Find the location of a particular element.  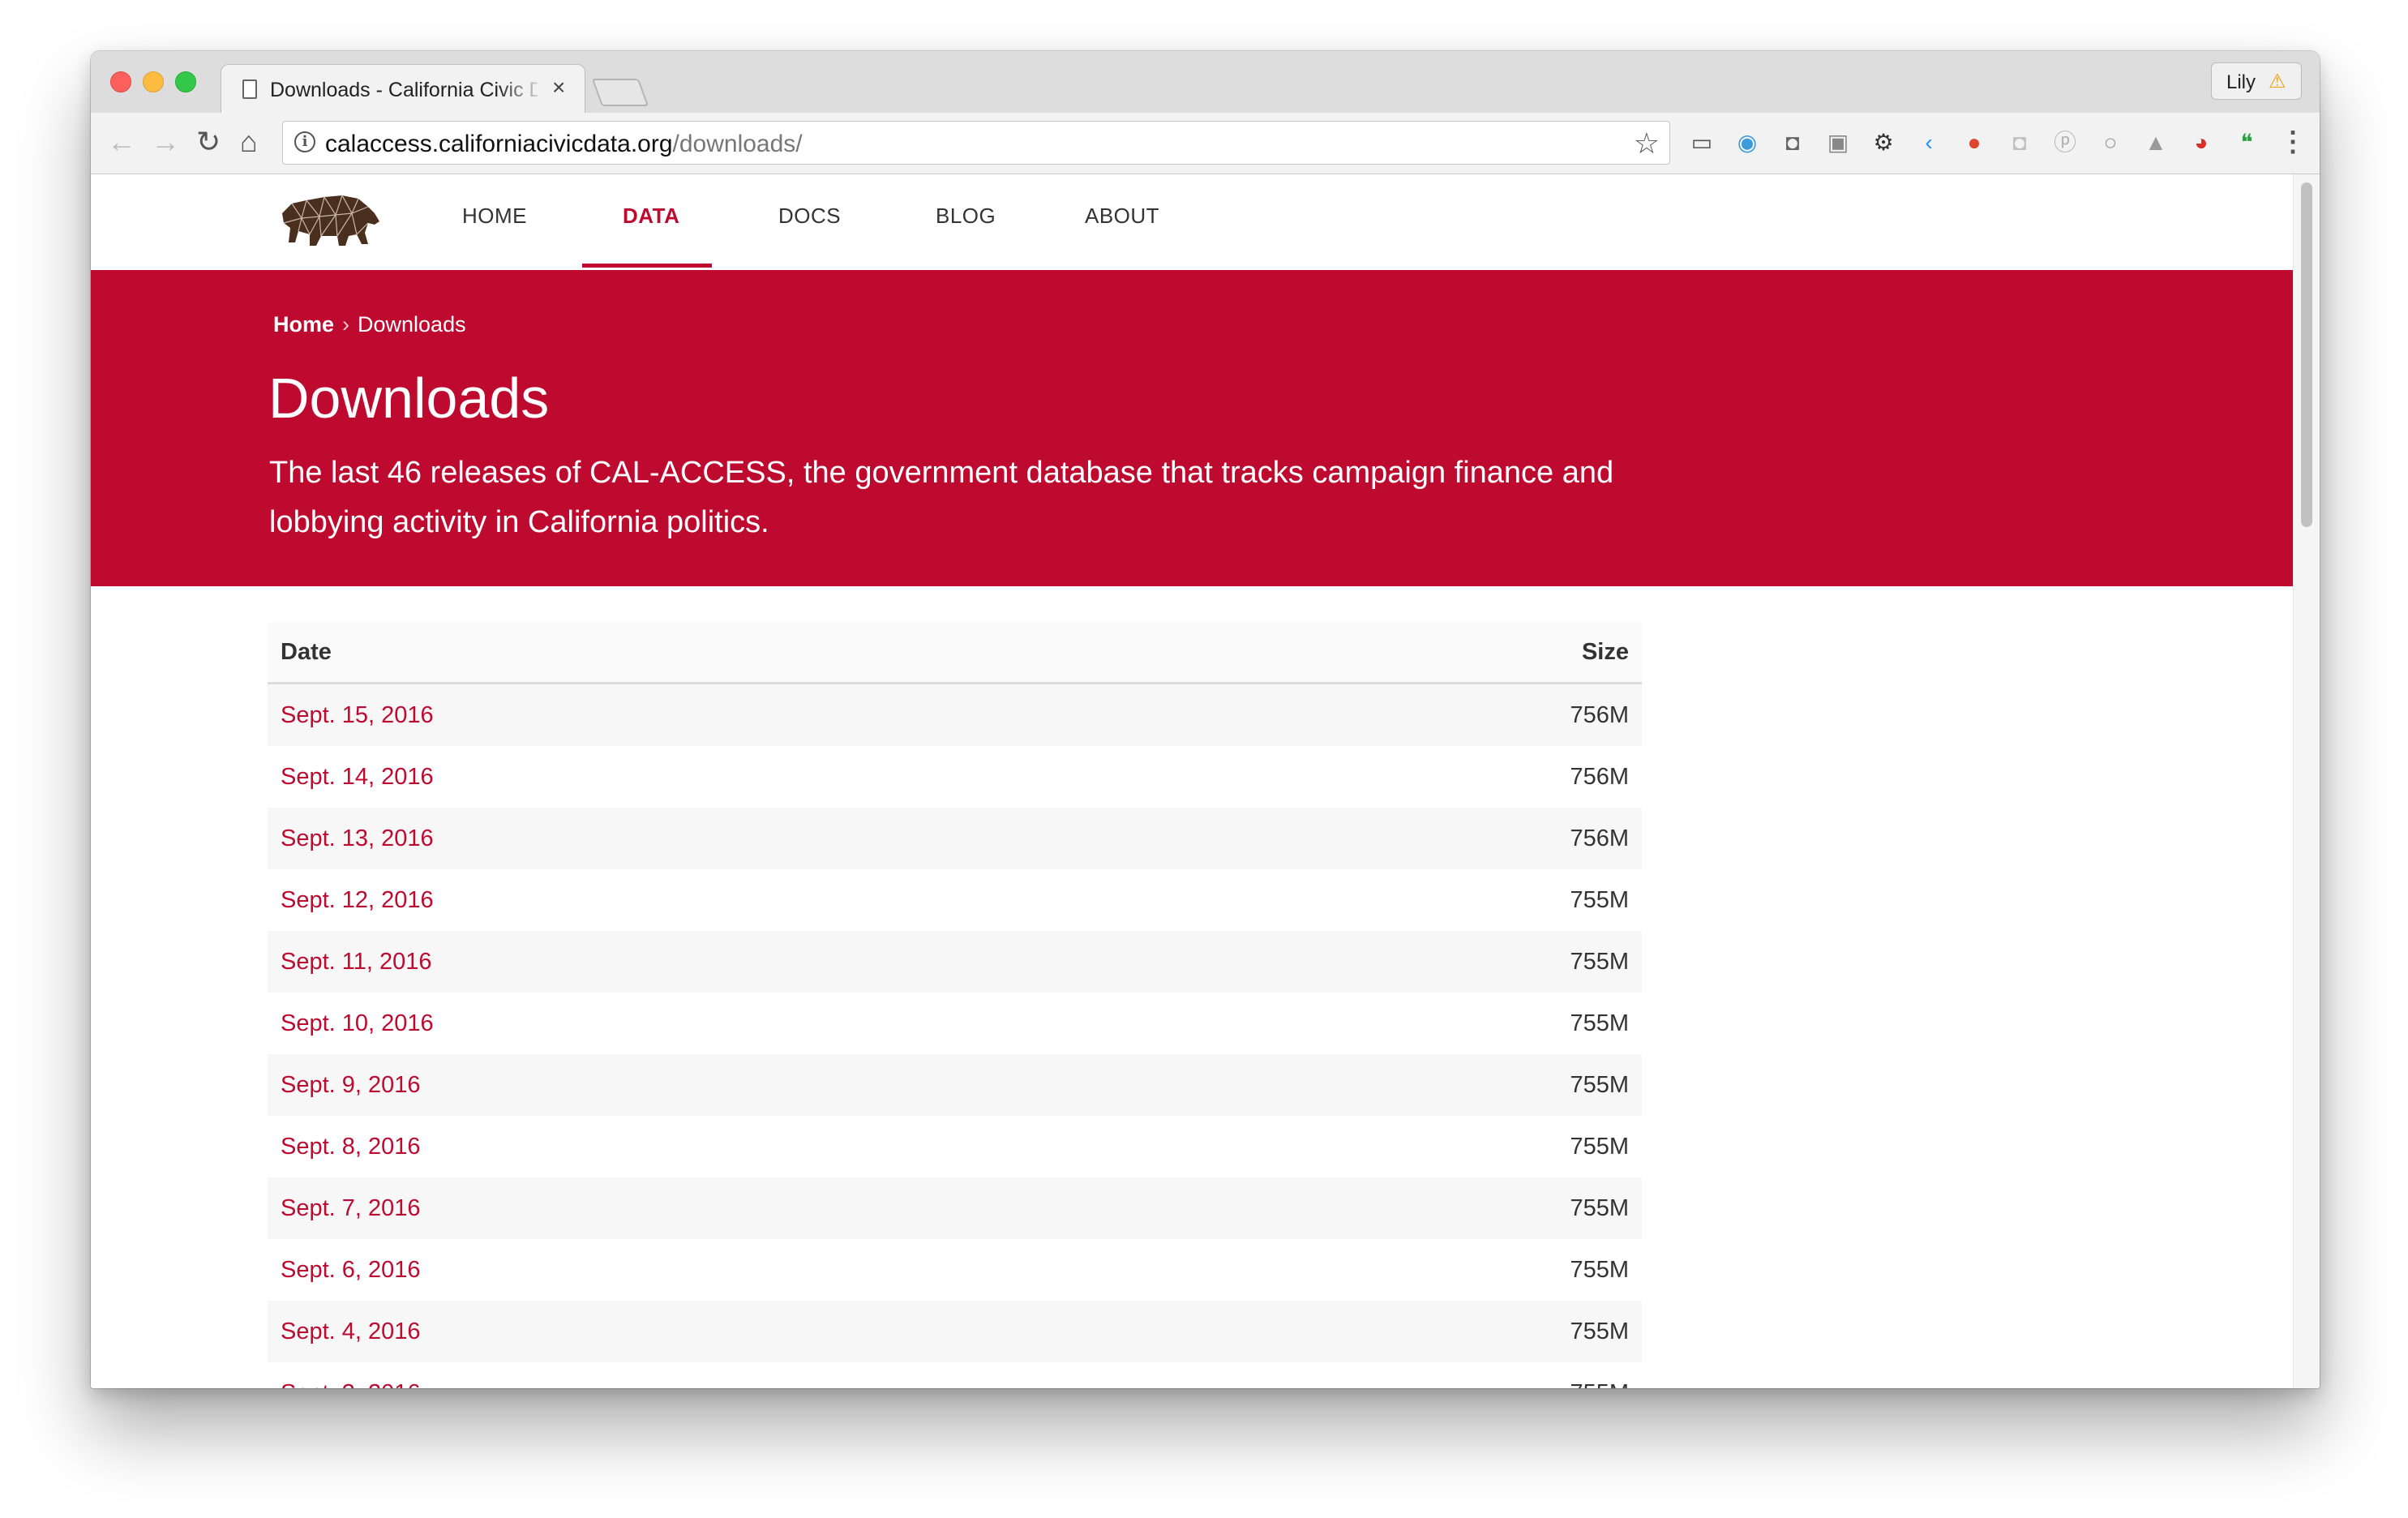

profile-name: Lily is located at coordinates (2241, 82).